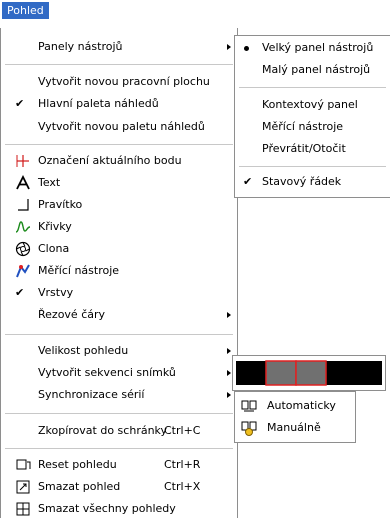 This screenshot has height=525, width=390. I want to click on menu-item-label: Vytvořit novou paletu náhledů, so click(121, 126).